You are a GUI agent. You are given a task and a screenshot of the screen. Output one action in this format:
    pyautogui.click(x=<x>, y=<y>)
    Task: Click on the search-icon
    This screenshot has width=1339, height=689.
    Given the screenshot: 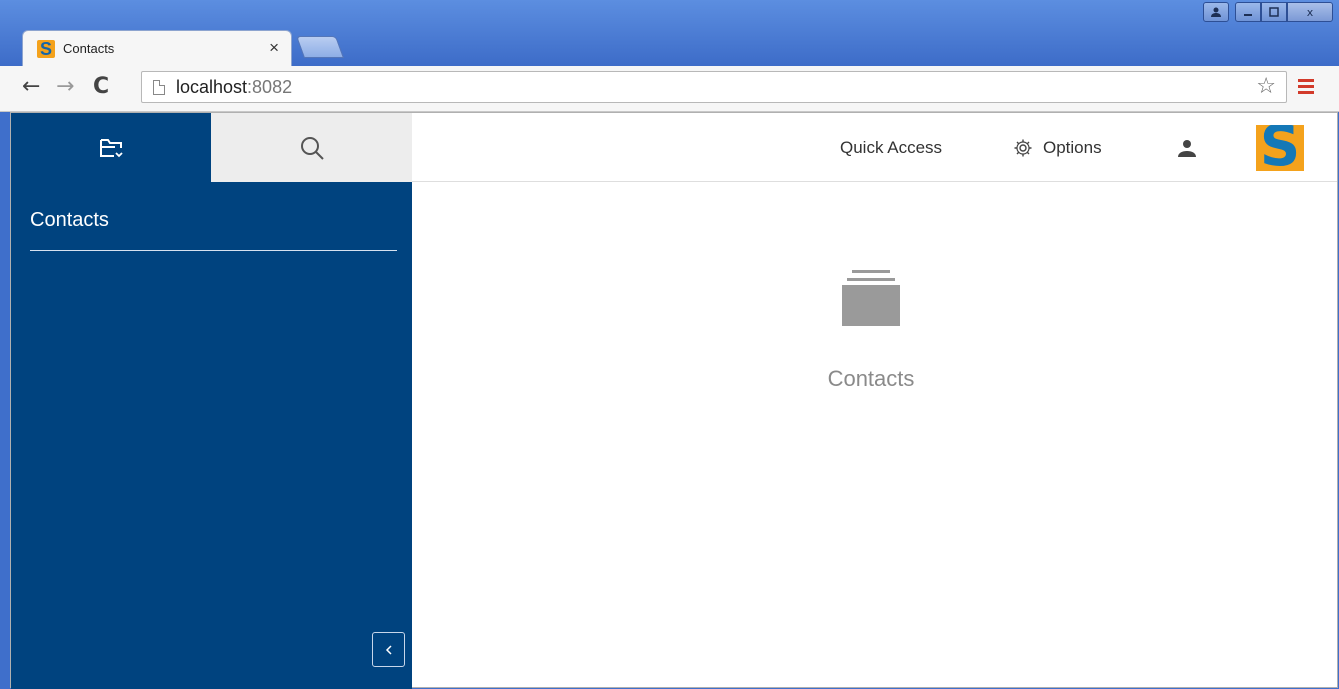 What is the action you would take?
    pyautogui.click(x=312, y=148)
    